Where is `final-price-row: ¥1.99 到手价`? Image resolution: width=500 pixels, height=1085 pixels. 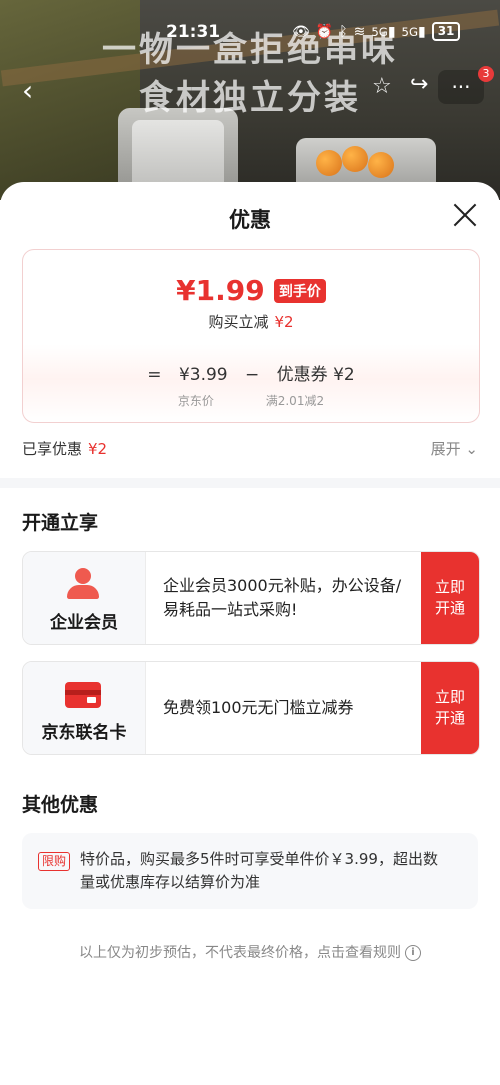
final-price-row: ¥1.99 到手价 is located at coordinates (251, 290).